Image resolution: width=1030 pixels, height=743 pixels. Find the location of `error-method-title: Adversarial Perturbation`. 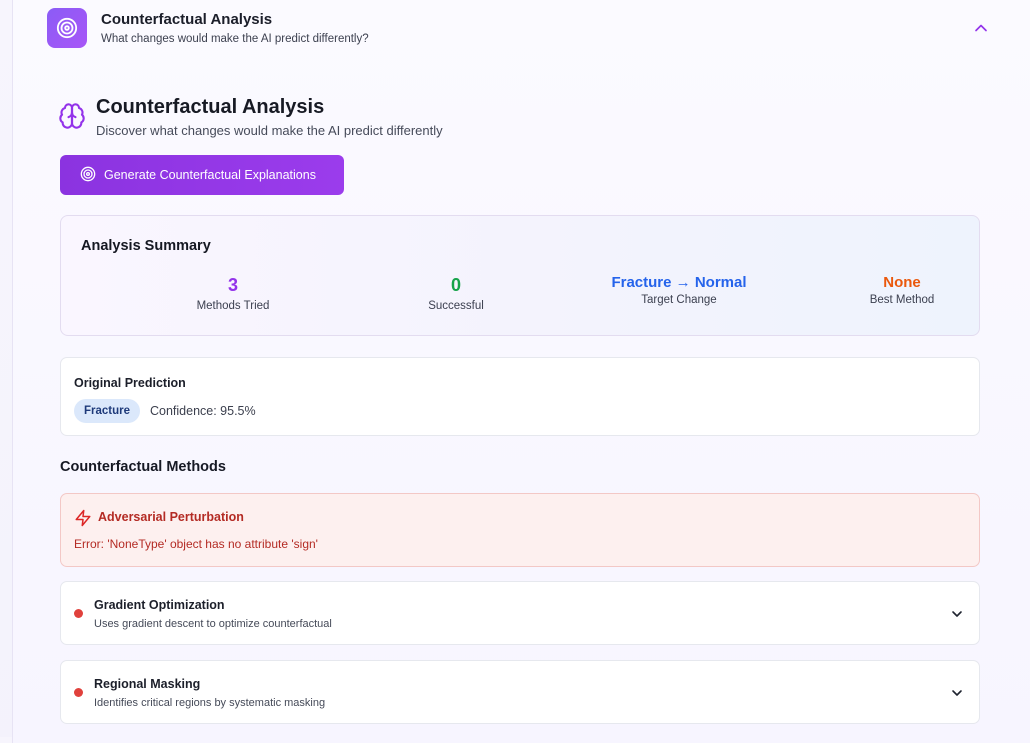

error-method-title: Adversarial Perturbation is located at coordinates (171, 517).